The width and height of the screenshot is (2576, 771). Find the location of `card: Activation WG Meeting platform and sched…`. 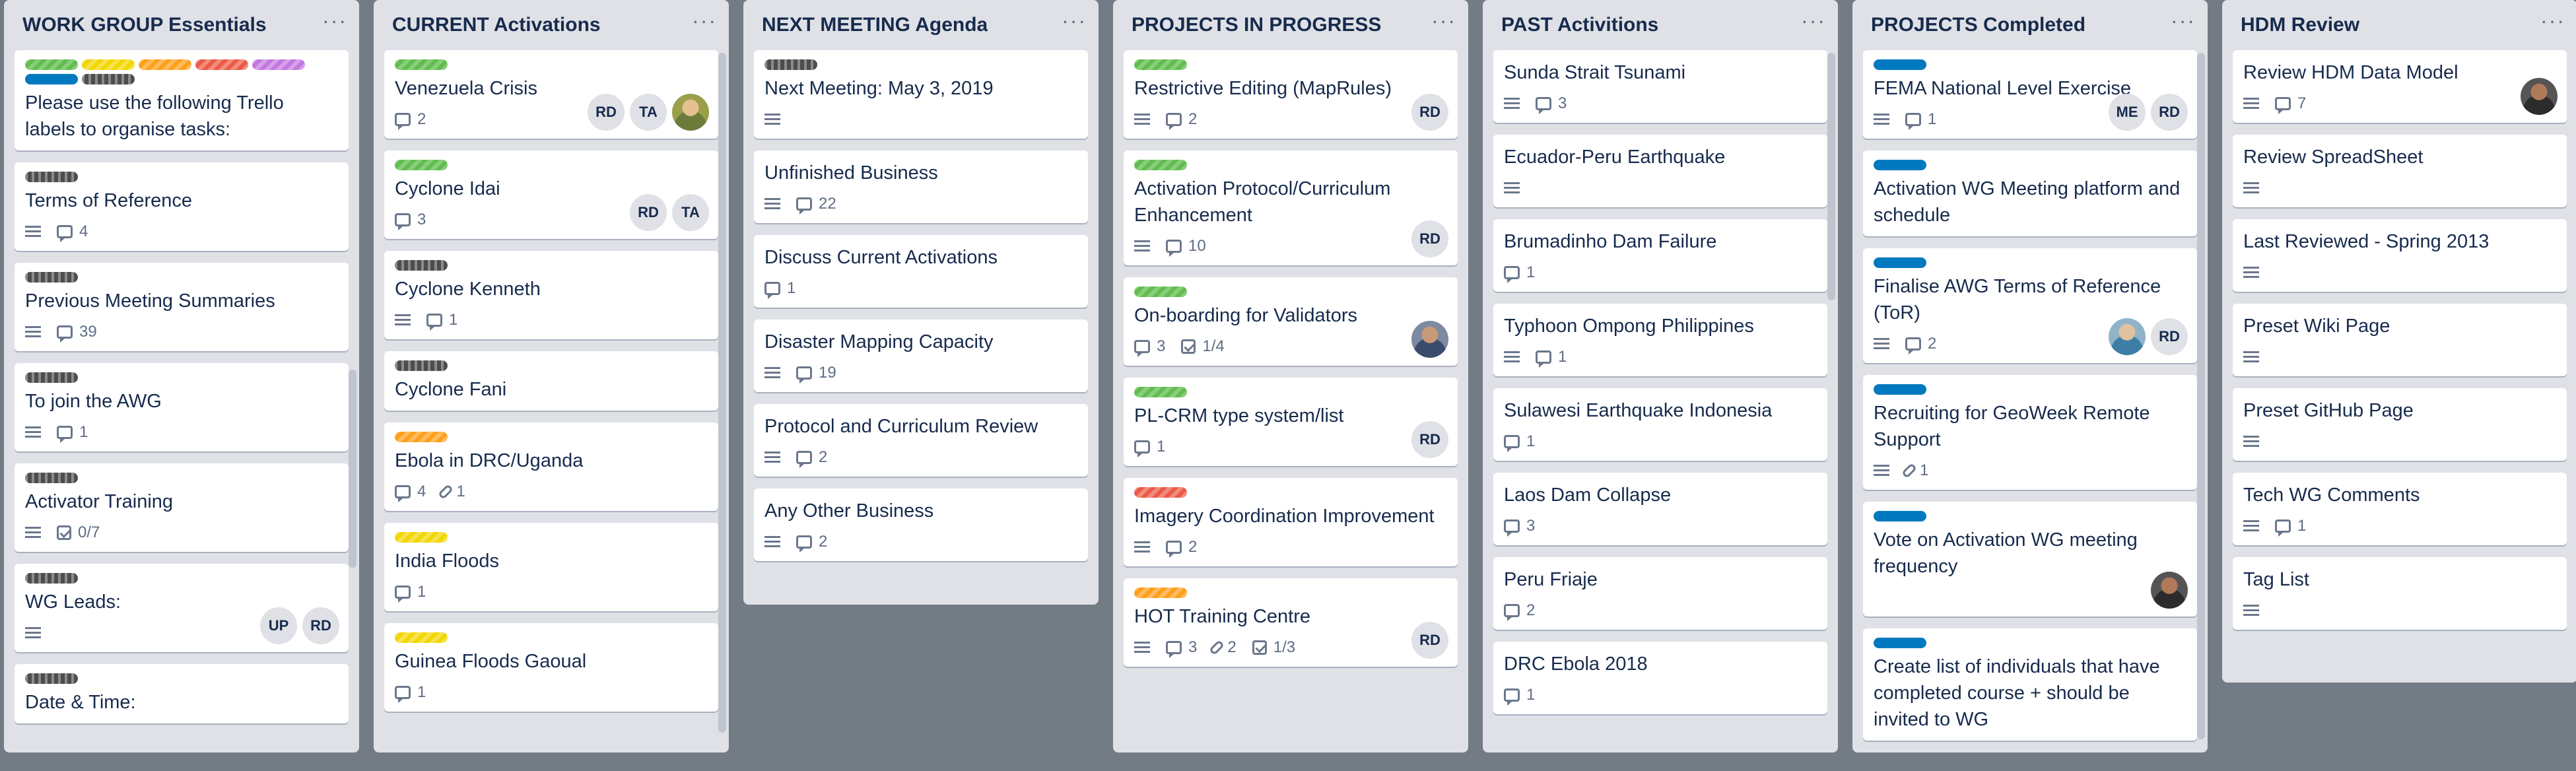

card: Activation WG Meeting platform and sched… is located at coordinates (2030, 193).